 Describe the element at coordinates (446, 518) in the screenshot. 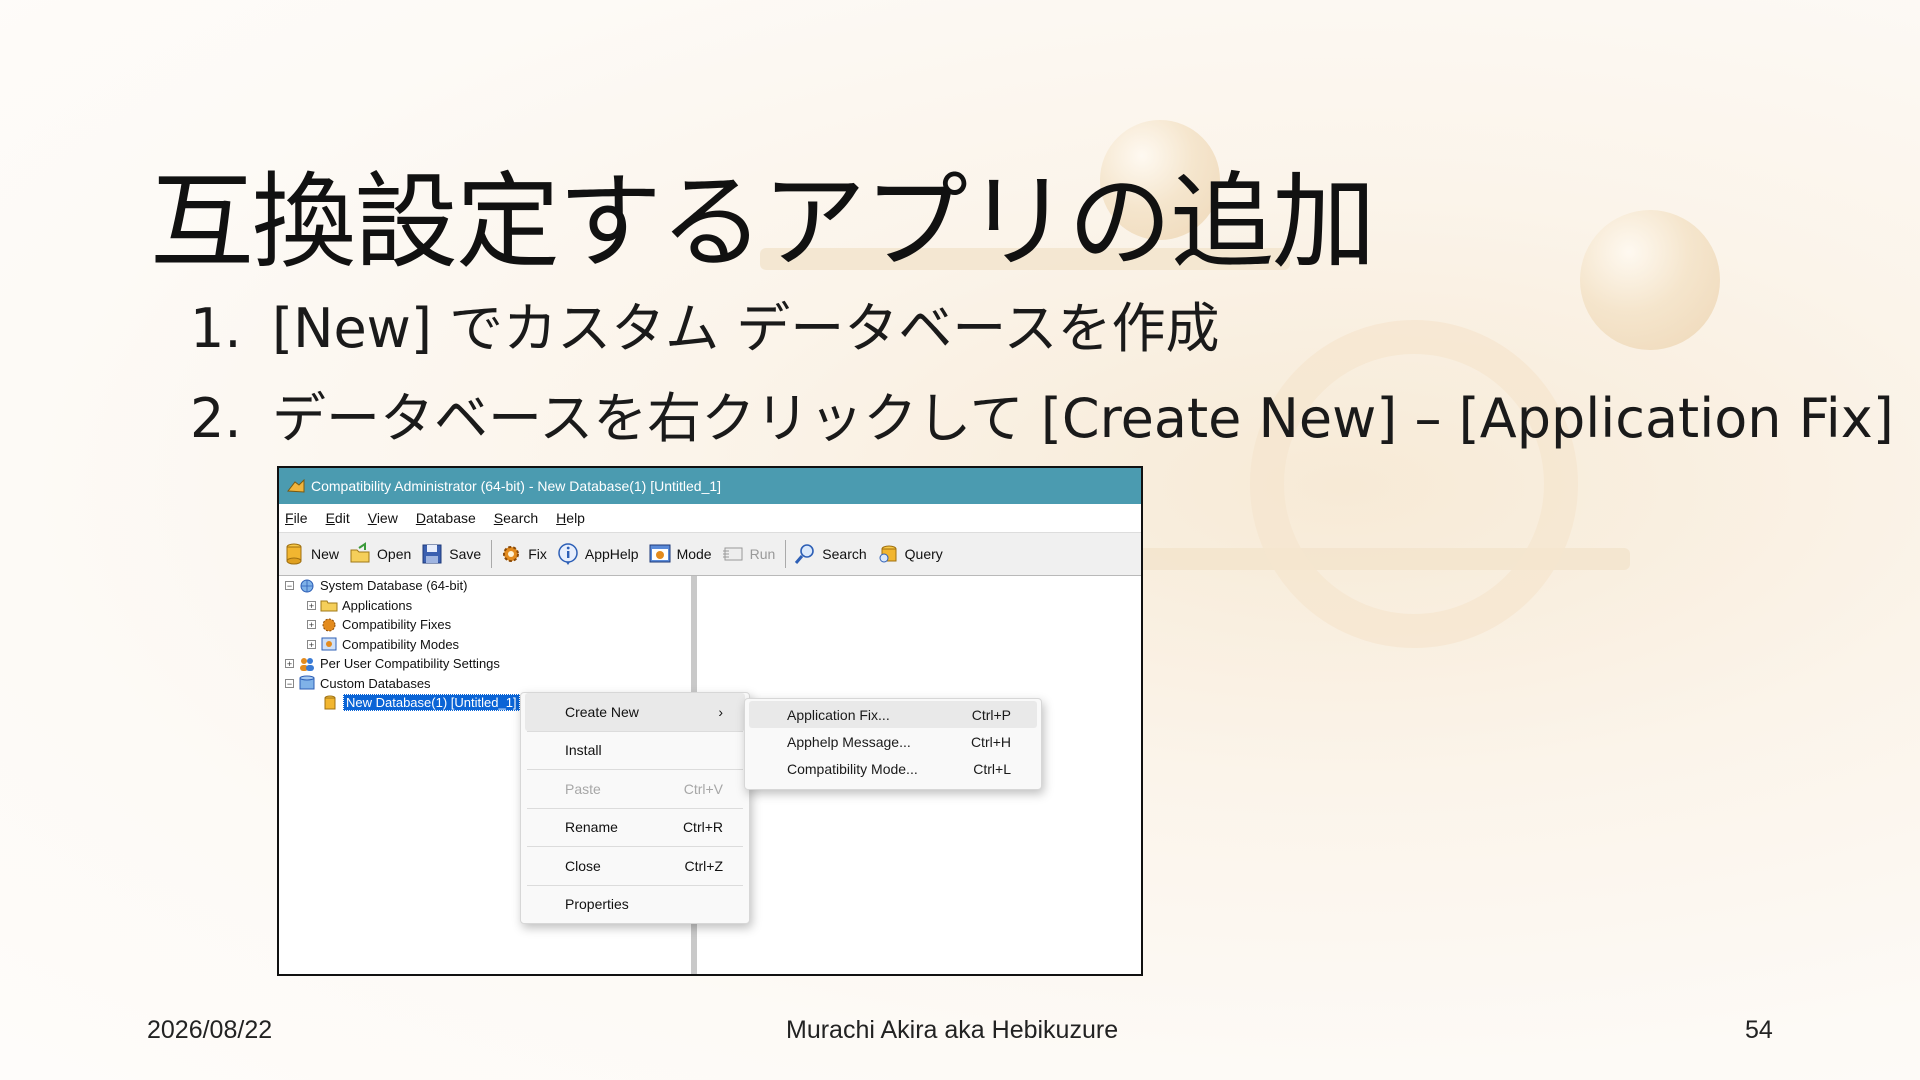

I see `menu-database: Database` at that location.